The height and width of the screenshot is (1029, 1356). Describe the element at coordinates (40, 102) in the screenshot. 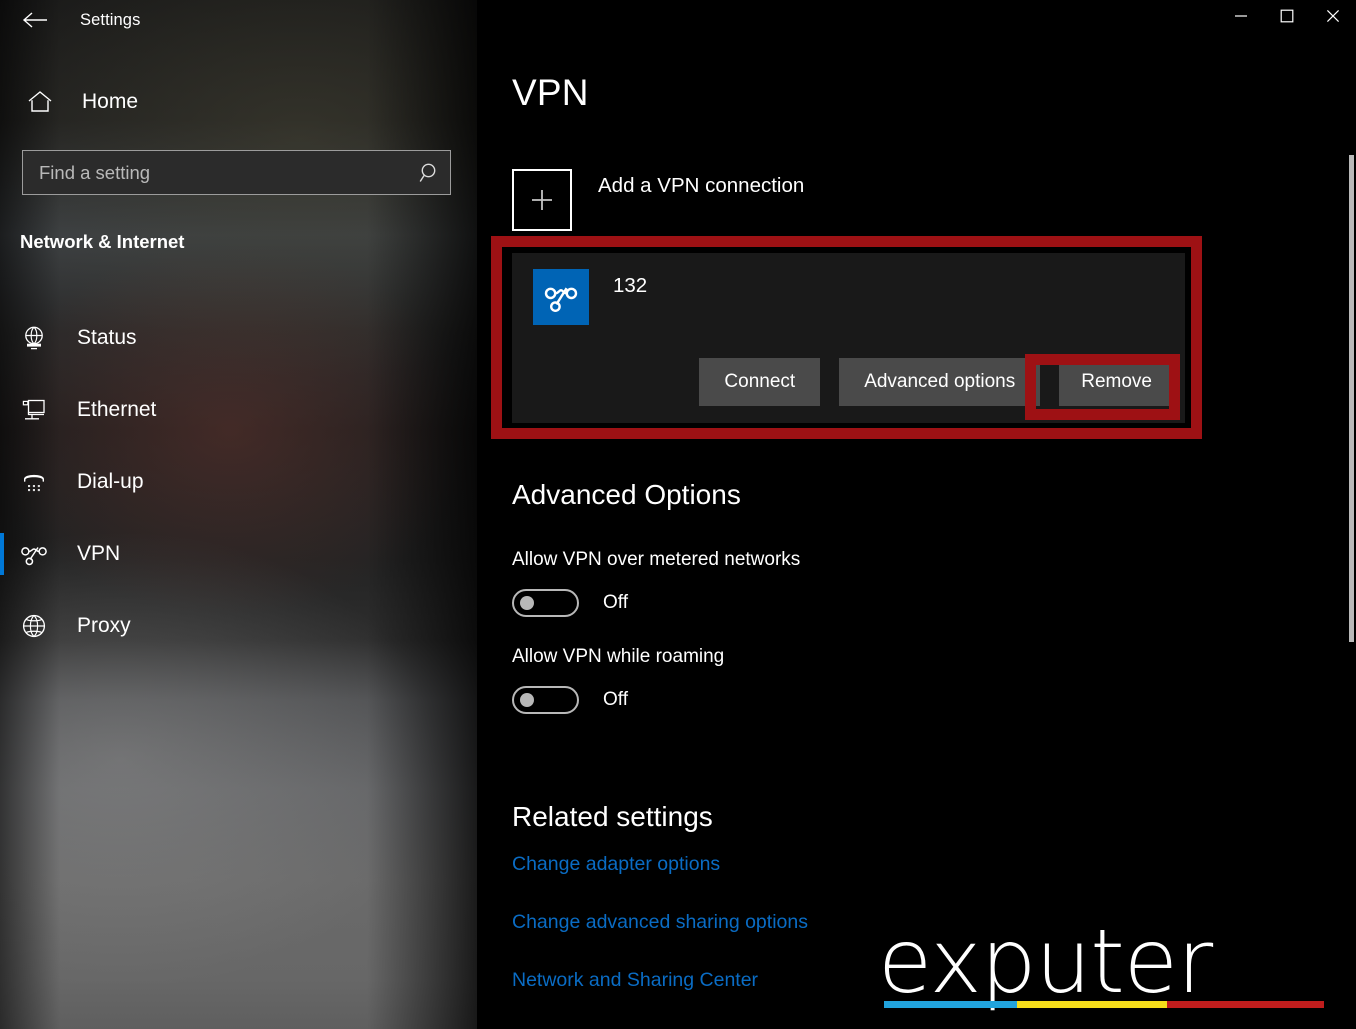

I see `home-icon` at that location.